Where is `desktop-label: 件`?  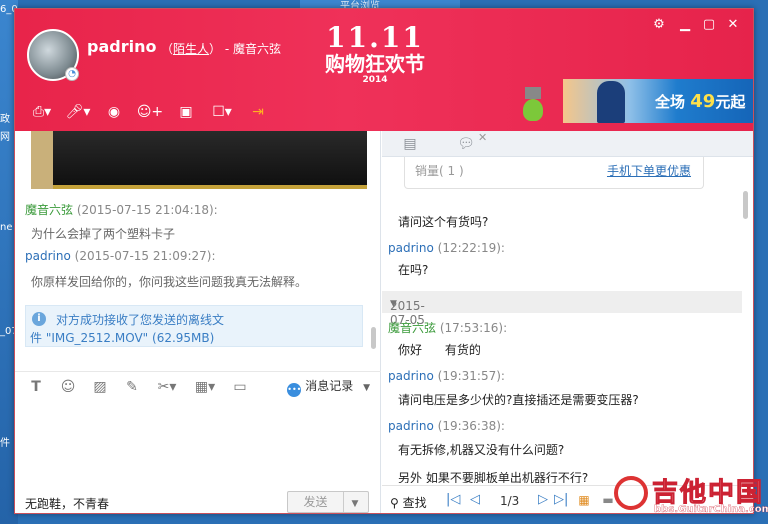 desktop-label: 件 is located at coordinates (5, 441).